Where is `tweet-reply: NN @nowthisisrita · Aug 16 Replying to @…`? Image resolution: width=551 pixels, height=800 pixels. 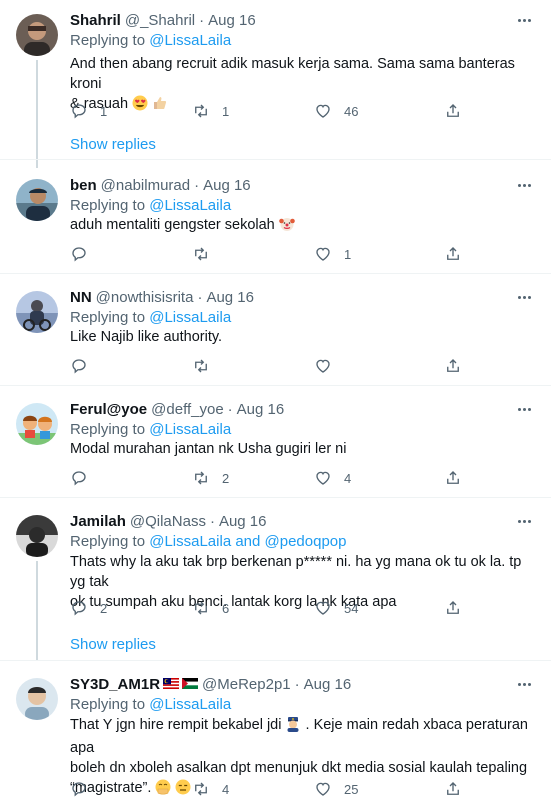 tweet-reply: NN @nowthisisrita · Aug 16 Replying to @… is located at coordinates (275, 336).